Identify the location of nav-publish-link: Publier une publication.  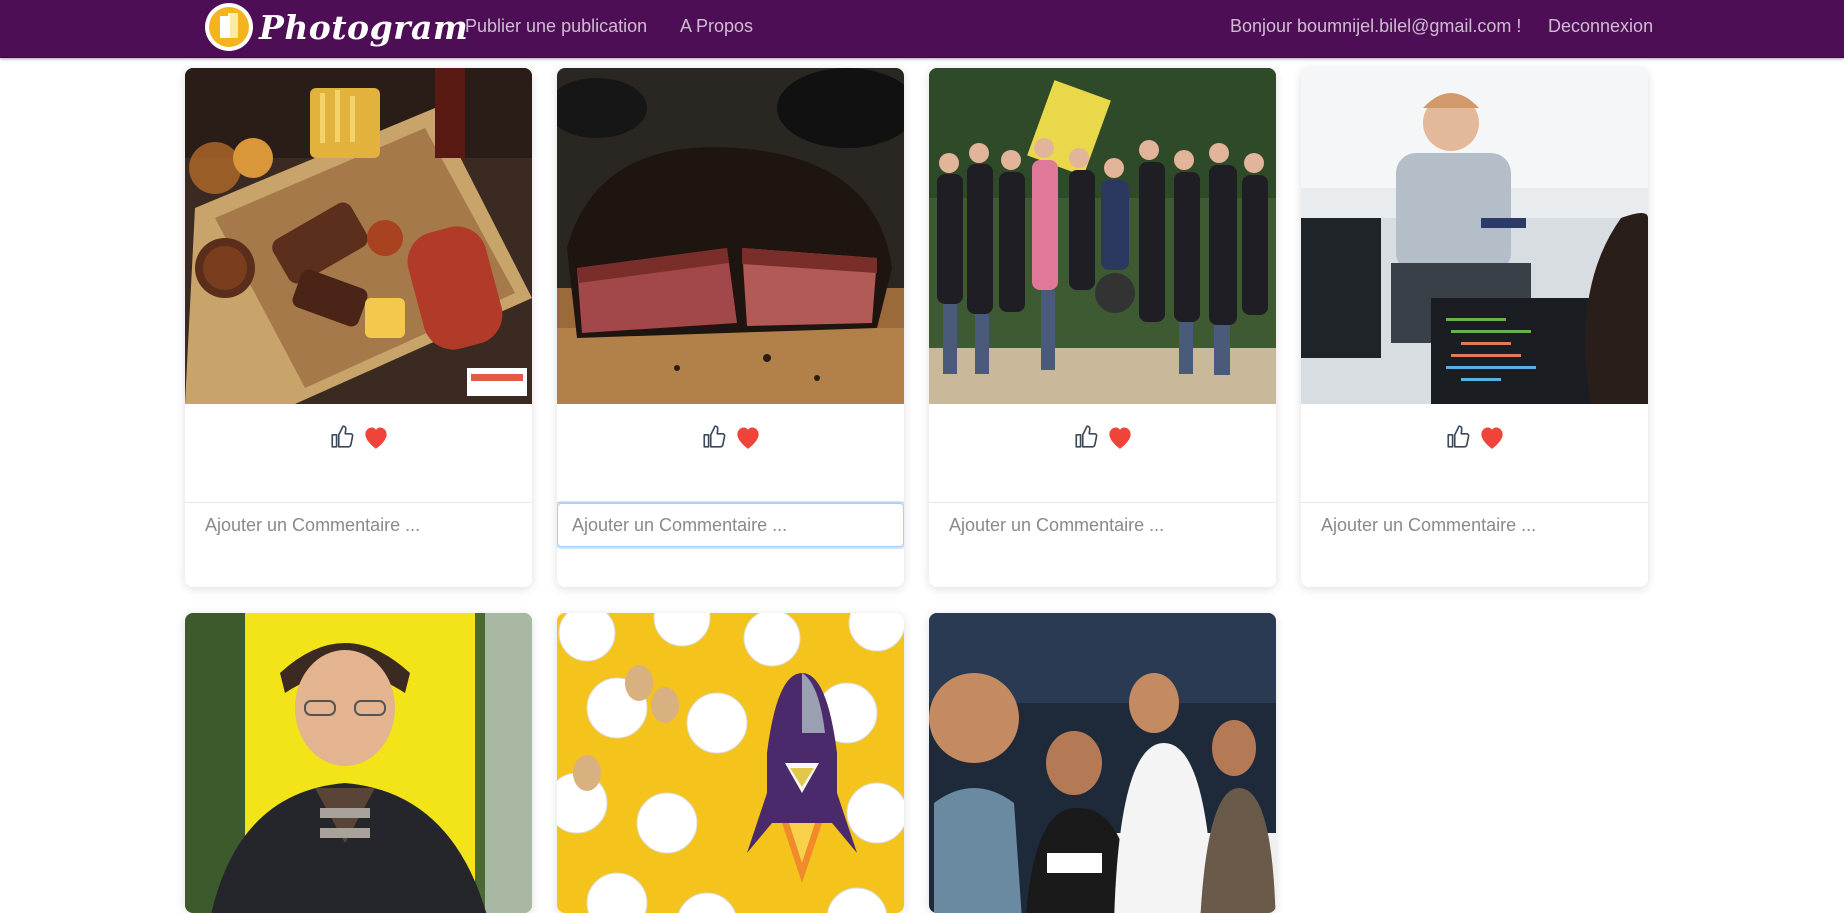
(556, 26).